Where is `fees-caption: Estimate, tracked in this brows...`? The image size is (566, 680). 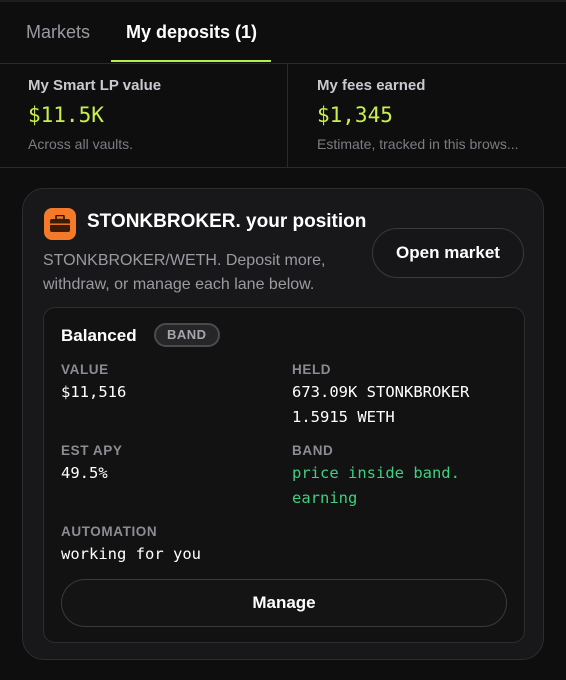 fees-caption: Estimate, tracked in this brows... is located at coordinates (418, 144).